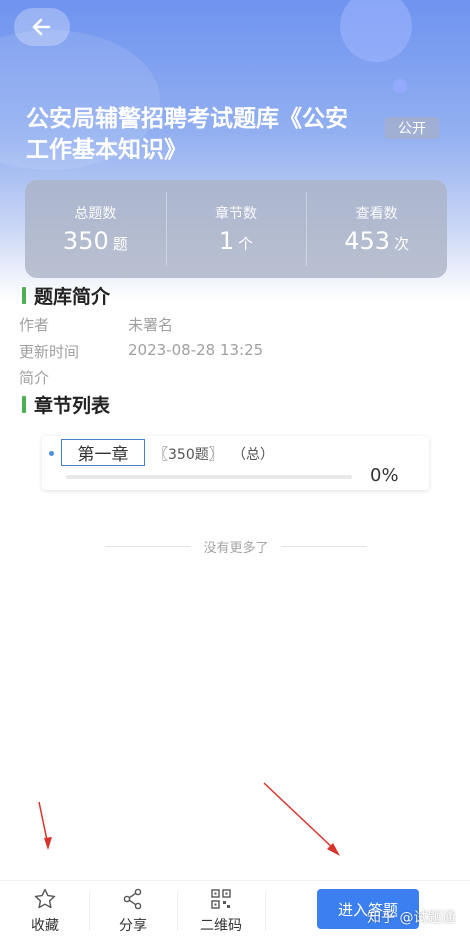 The height and width of the screenshot is (940, 470). Describe the element at coordinates (34, 378) in the screenshot. I see `desc-label: 简介` at that location.